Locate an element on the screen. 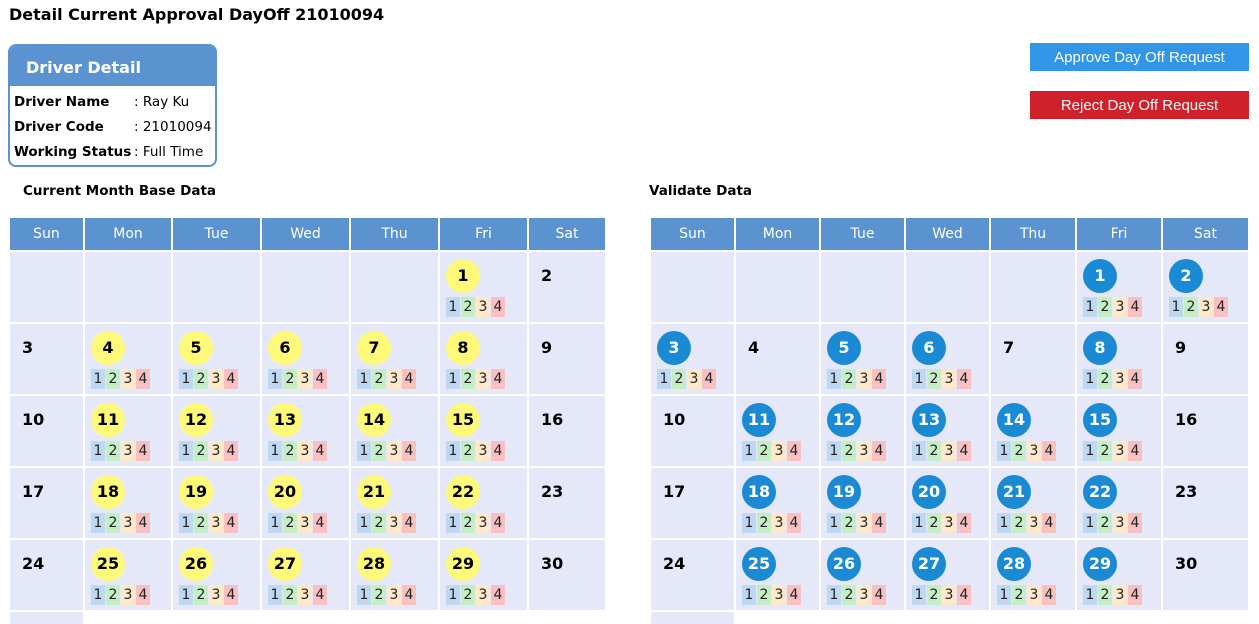 The height and width of the screenshot is (624, 1259). calendar-day-cell: 29 1 2 3 4 is located at coordinates (483, 575).